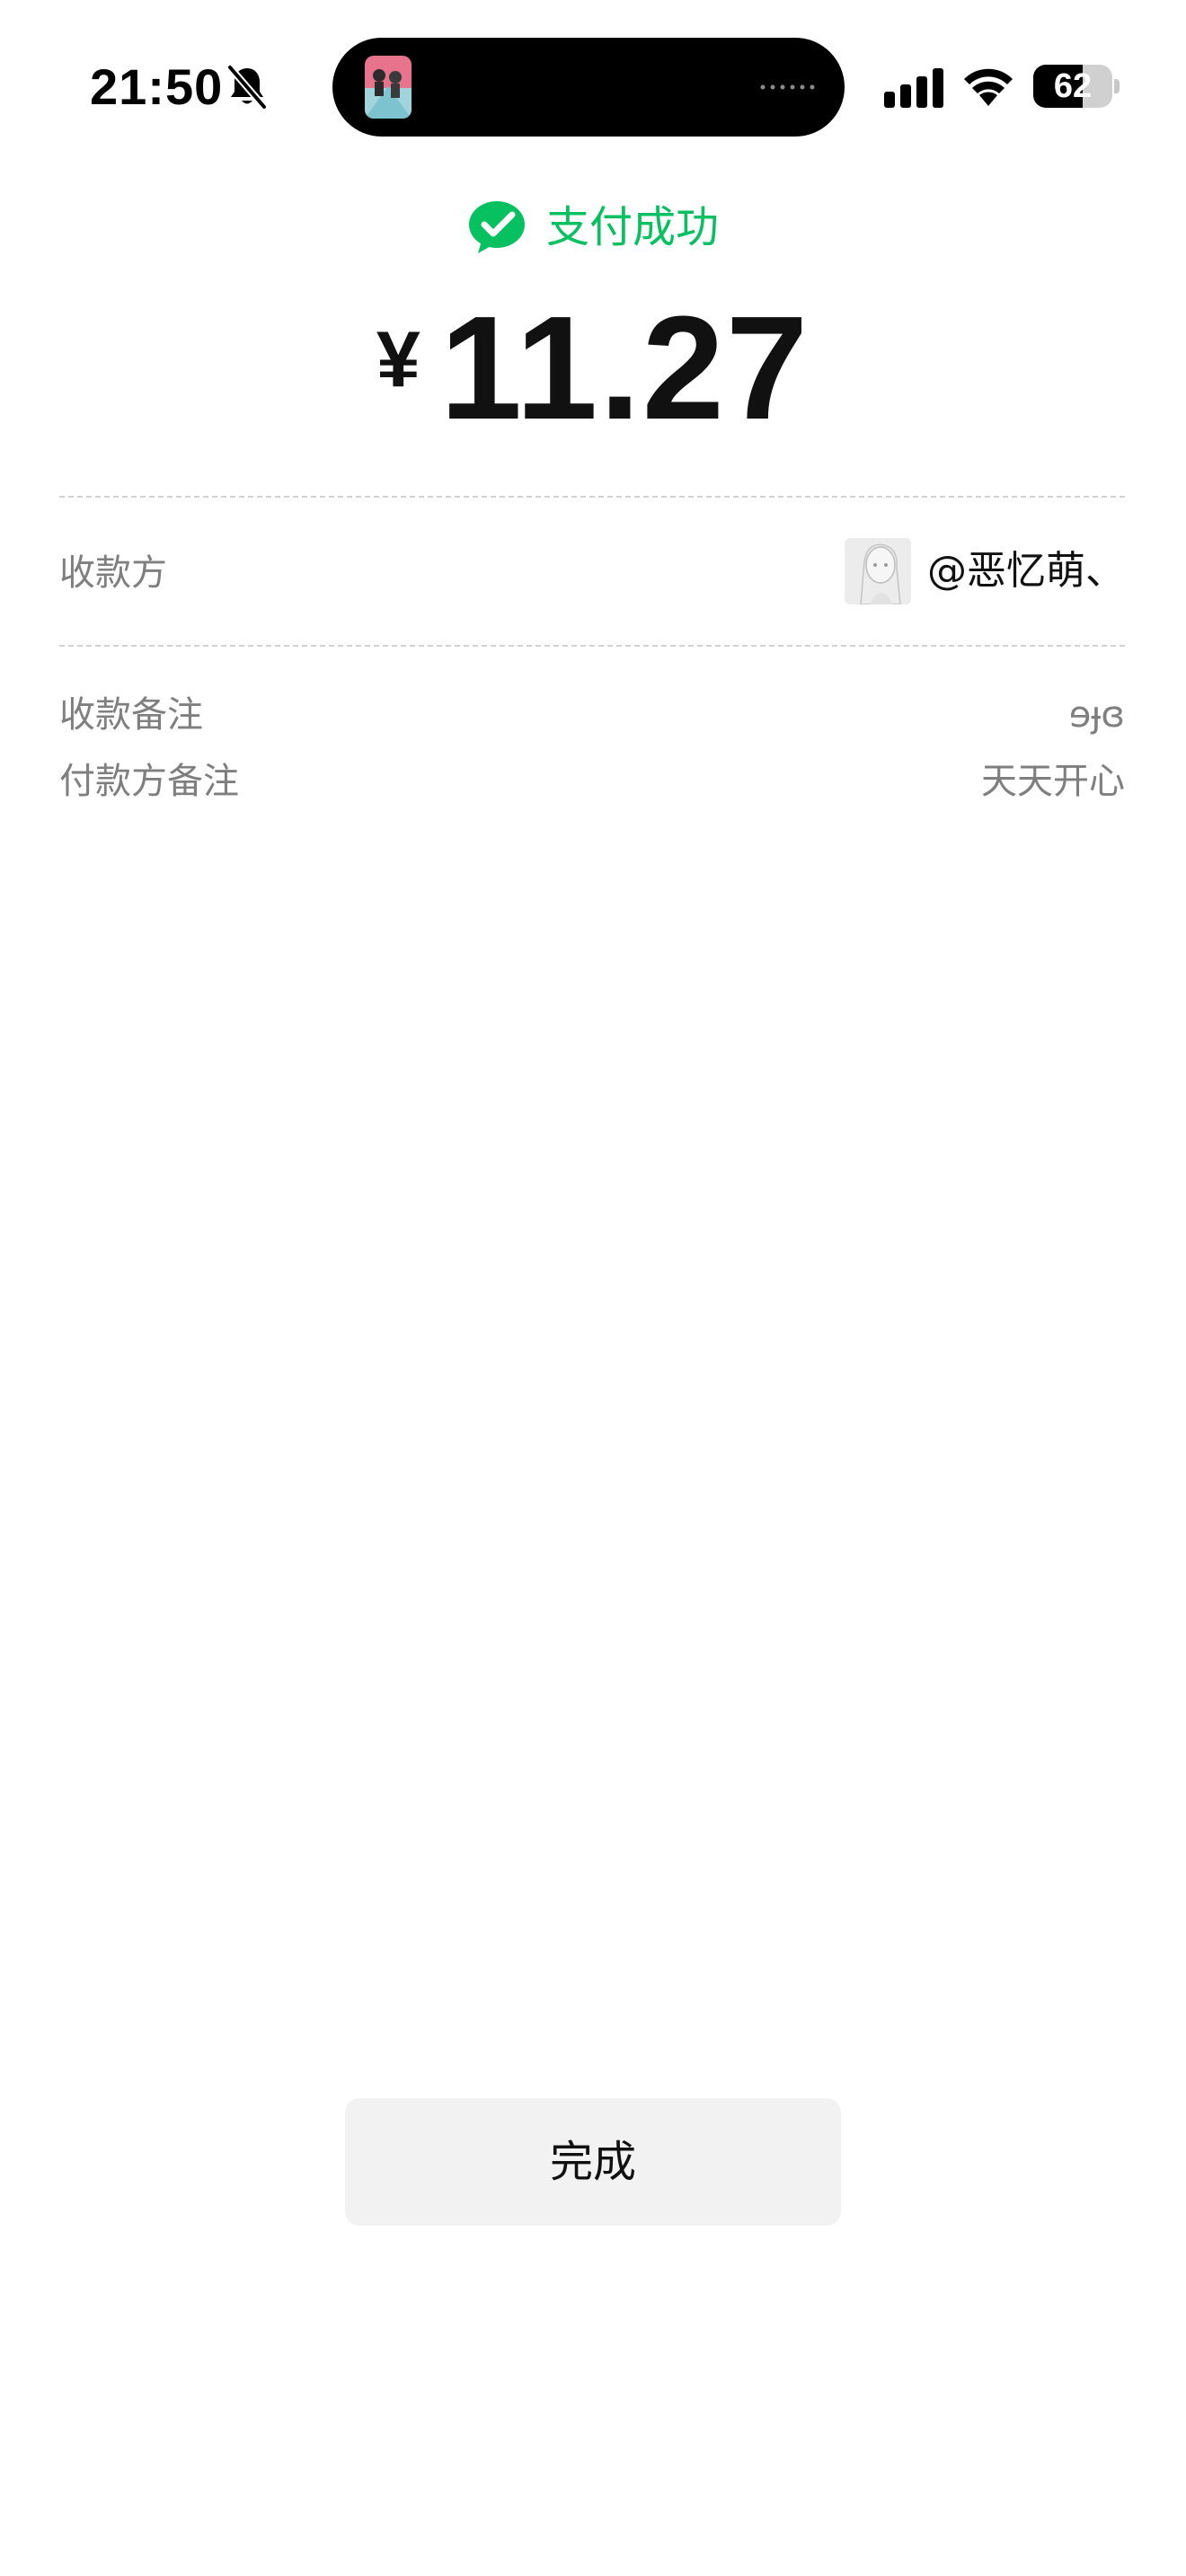 This screenshot has height=2576, width=1186. I want to click on payee-note-value: ɘɟɞ, so click(1096, 715).